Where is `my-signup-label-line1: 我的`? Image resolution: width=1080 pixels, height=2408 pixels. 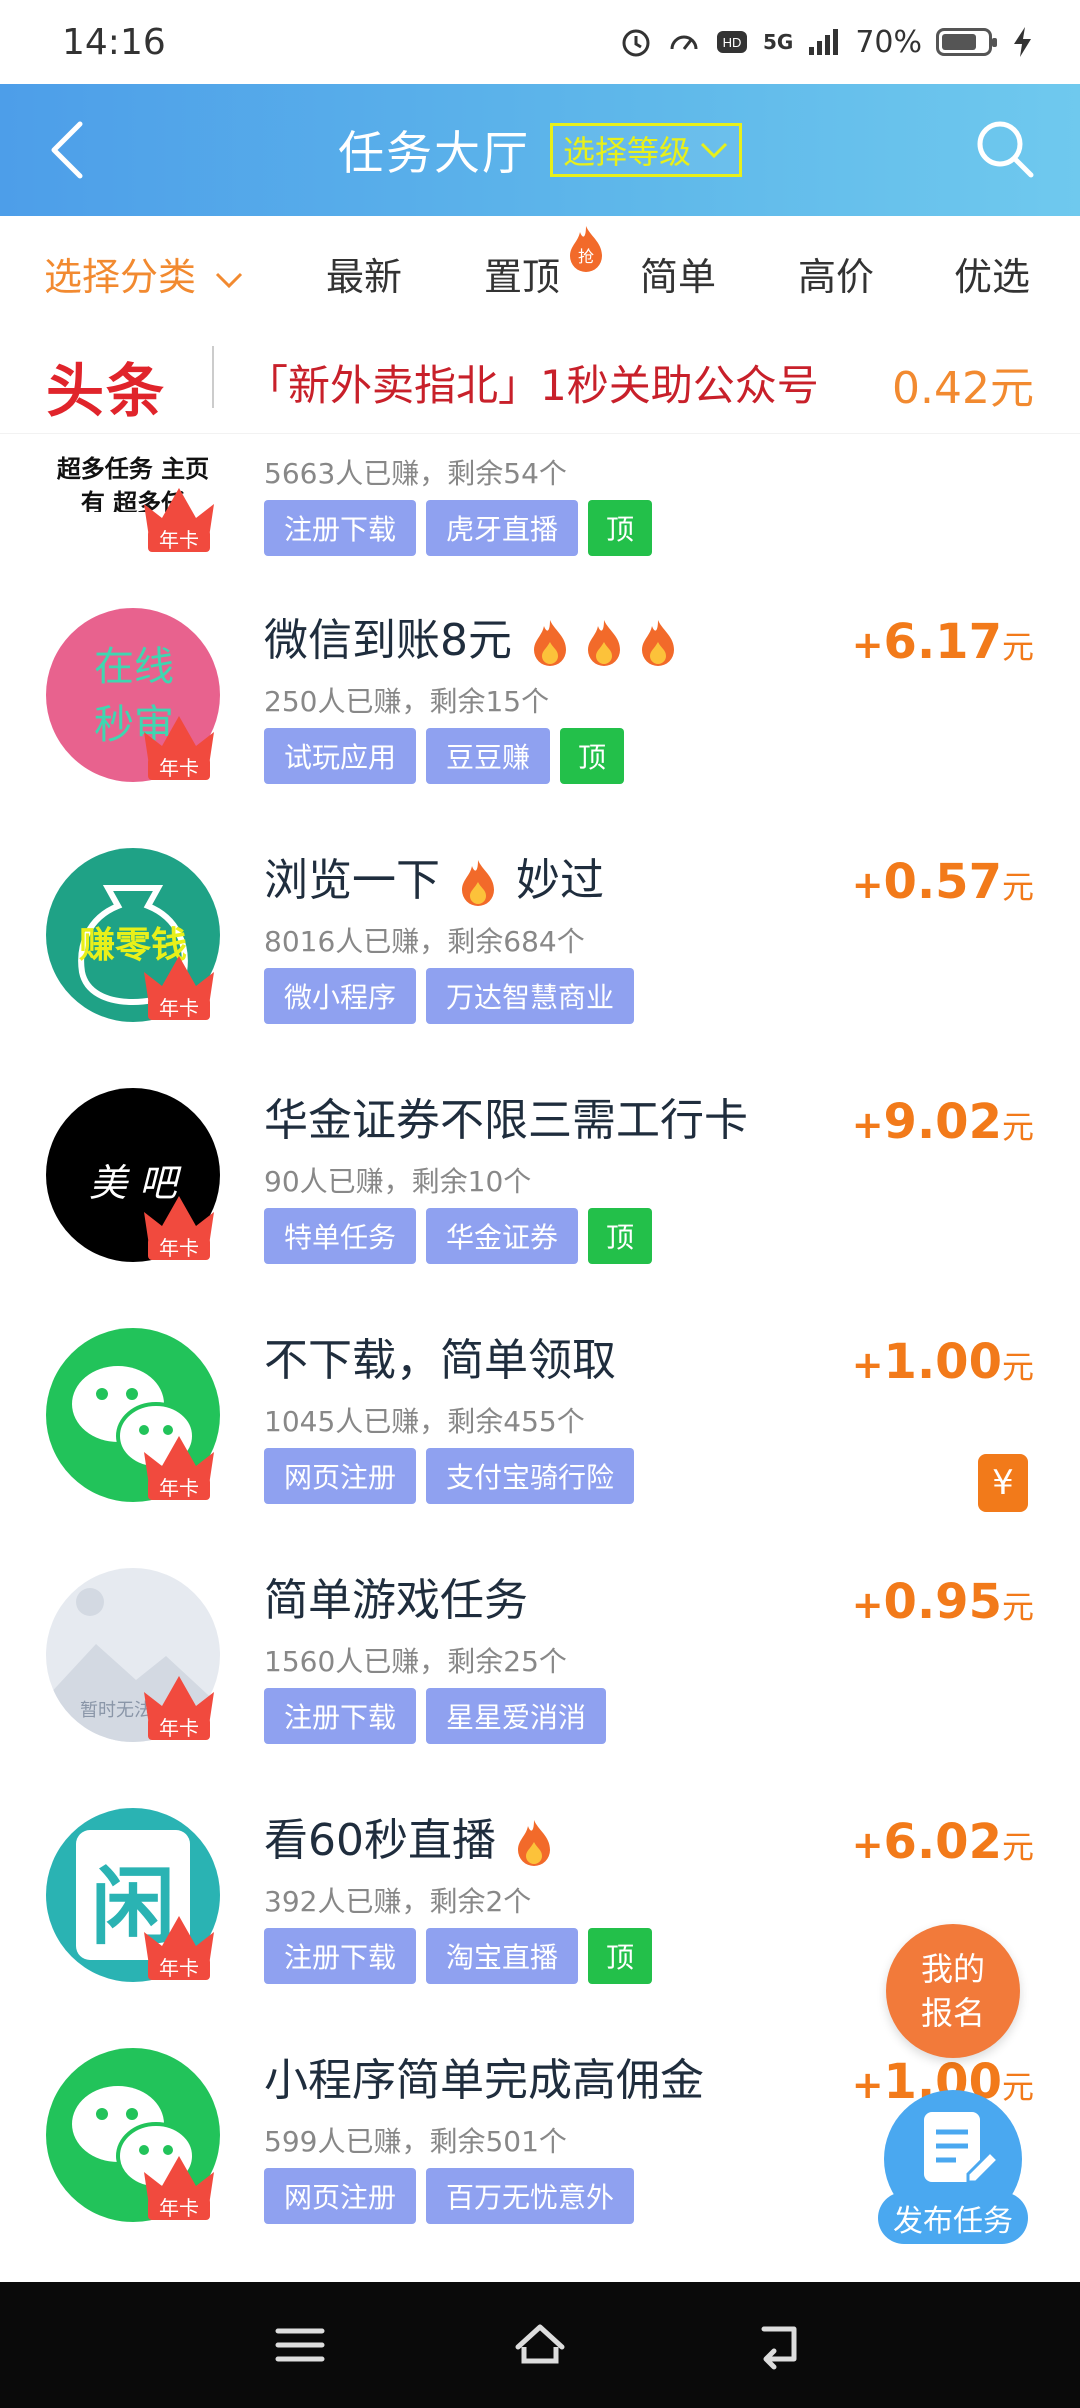
my-signup-label-line1: 我的 is located at coordinates (952, 1969).